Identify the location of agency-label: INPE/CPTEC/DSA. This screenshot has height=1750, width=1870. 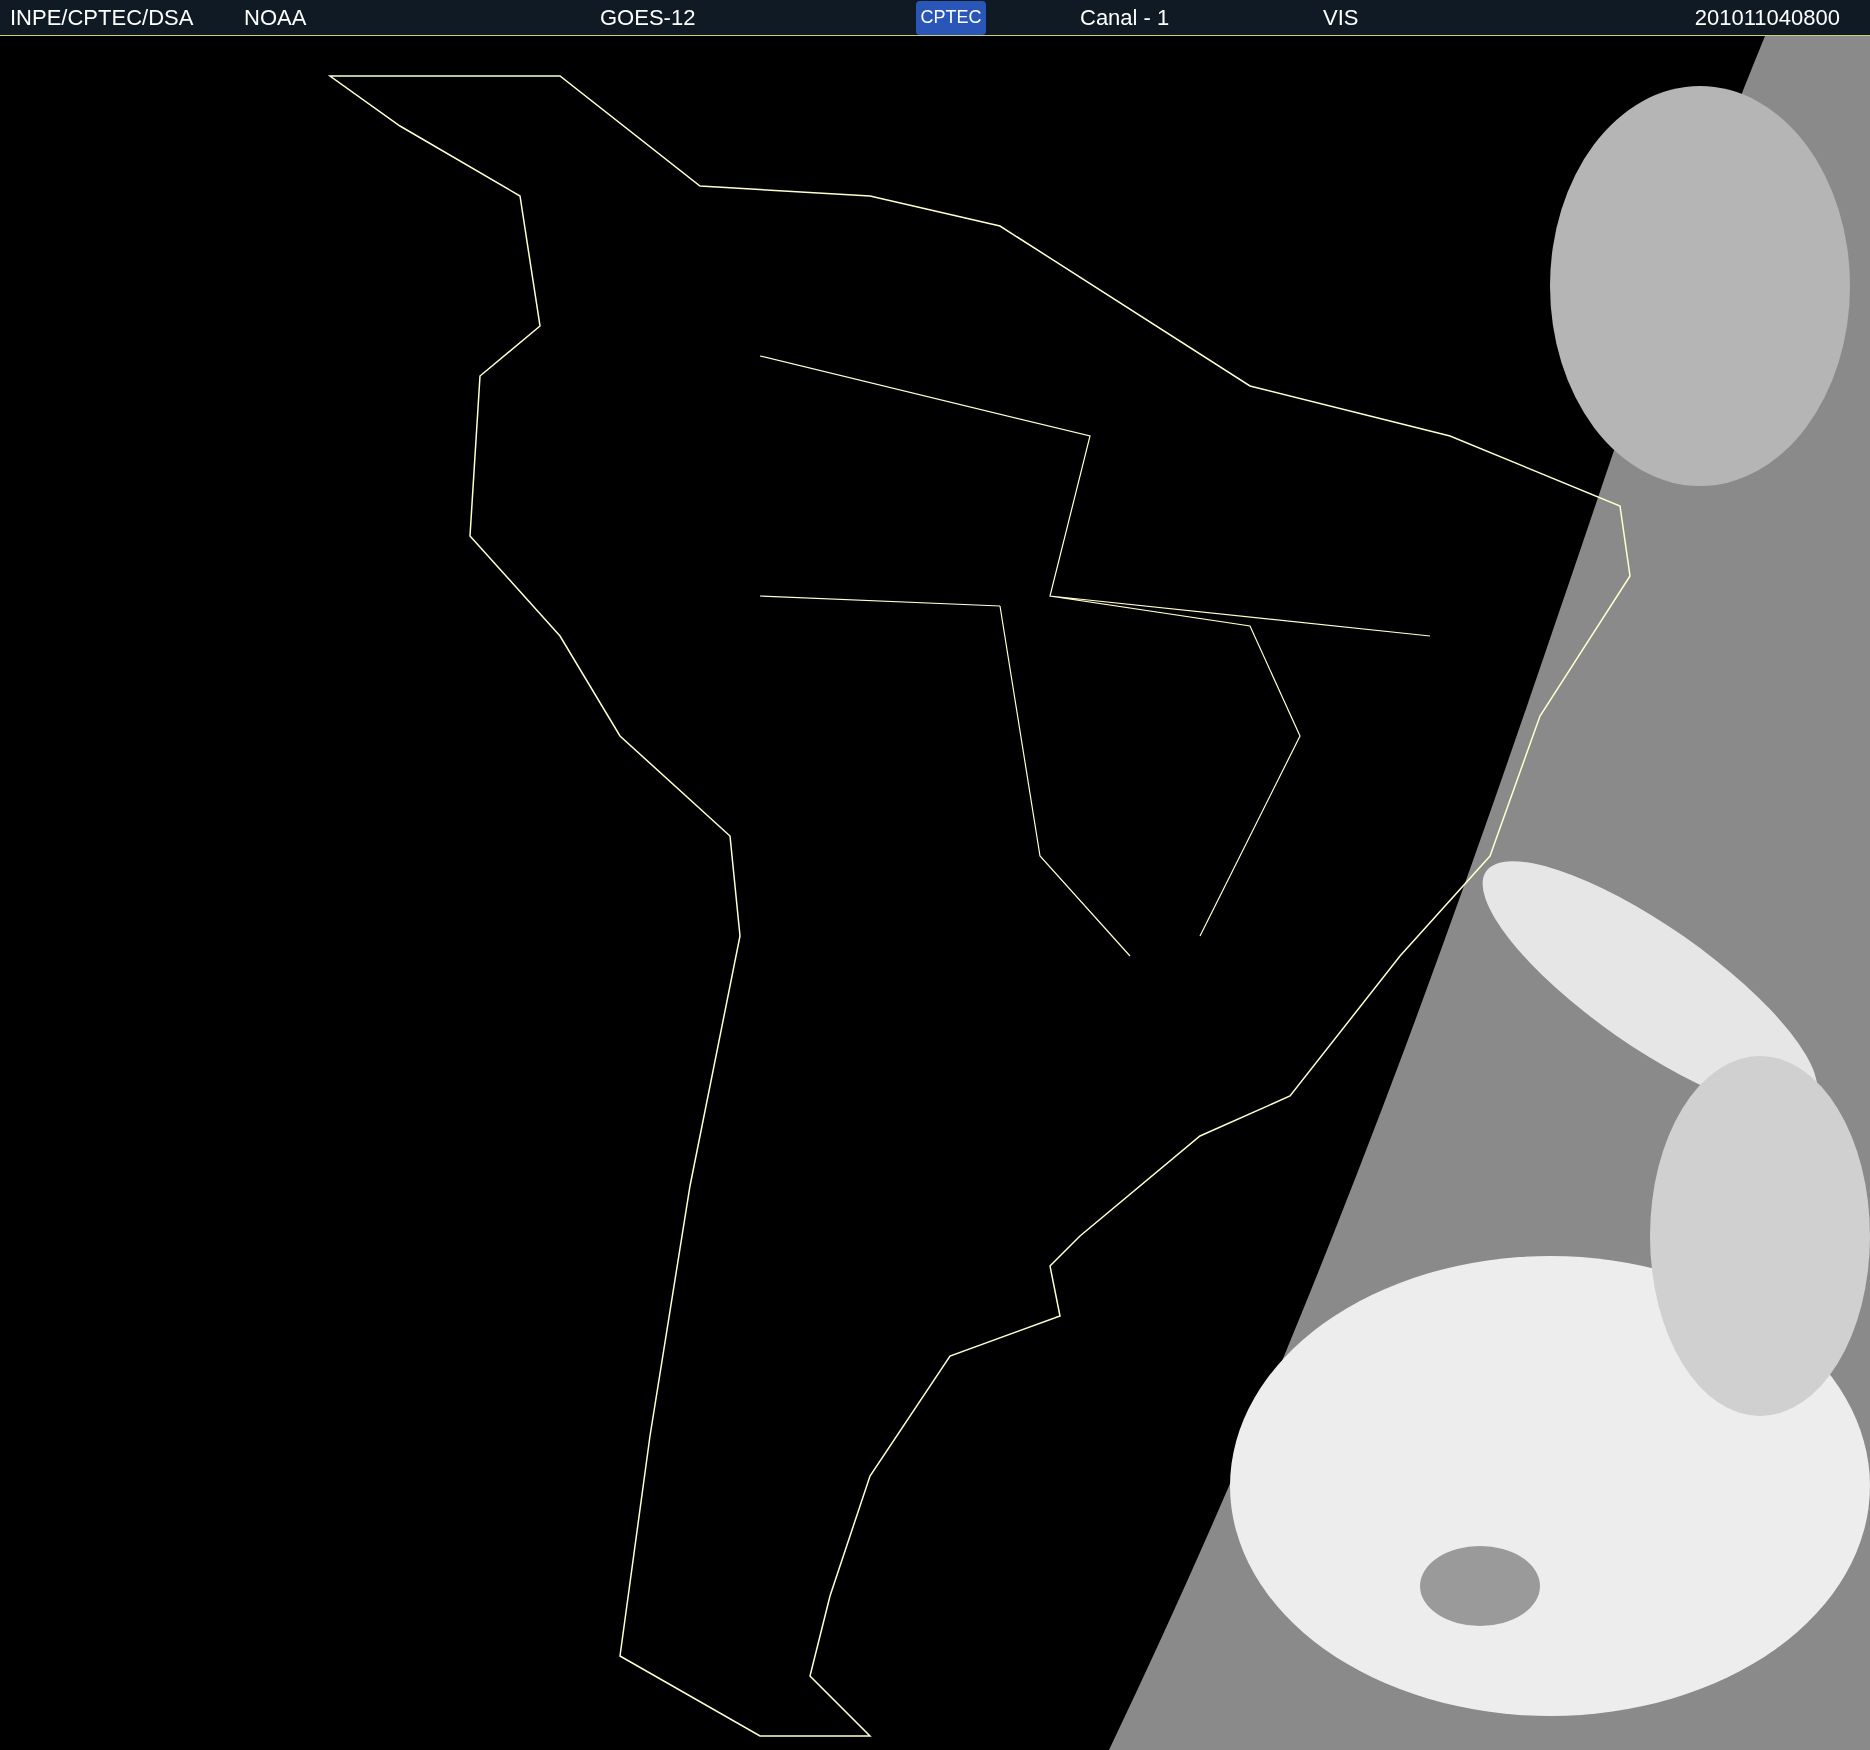
(102, 18).